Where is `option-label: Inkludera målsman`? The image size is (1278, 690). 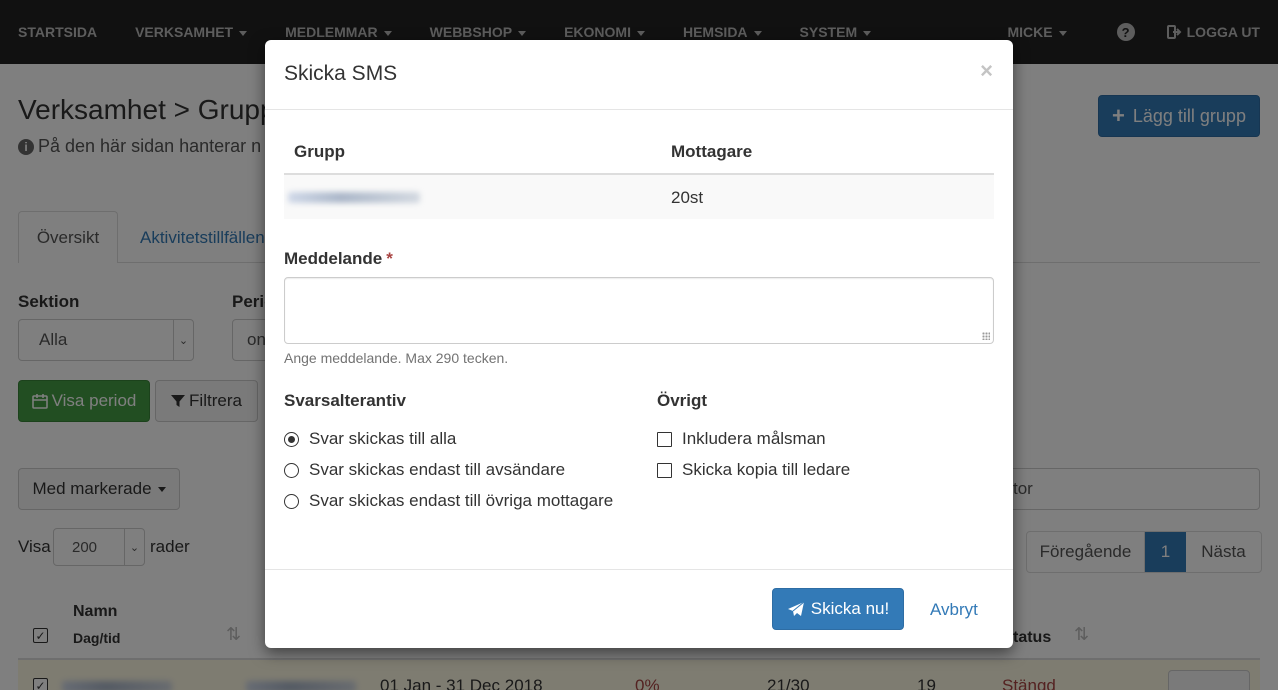 option-label: Inkludera målsman is located at coordinates (754, 438).